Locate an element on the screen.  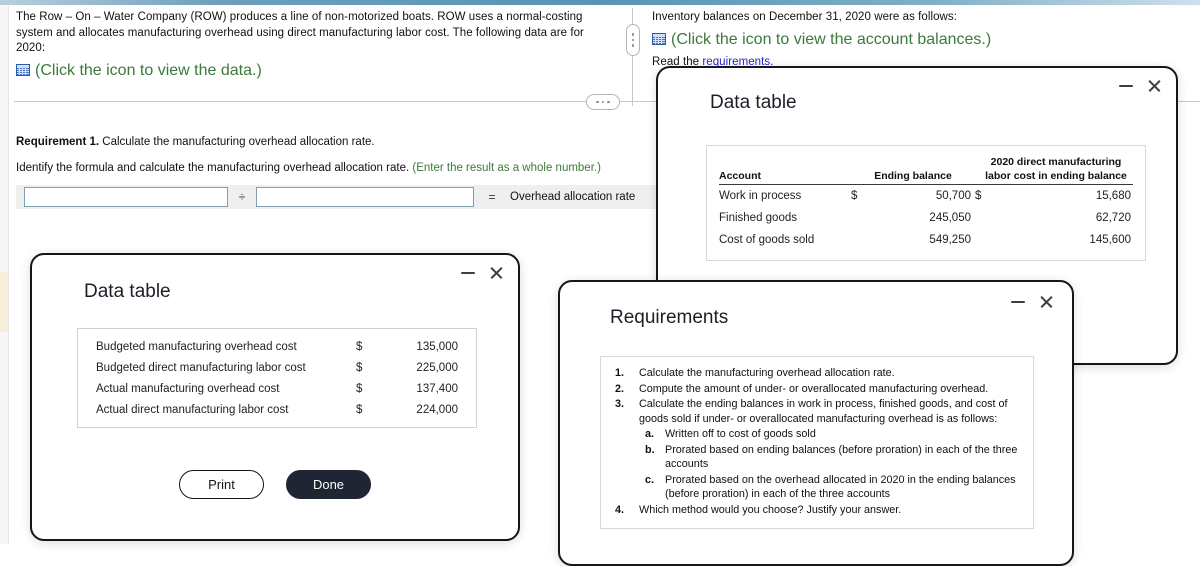
labor-cost-value: 15,680 is located at coordinates (1113, 196).